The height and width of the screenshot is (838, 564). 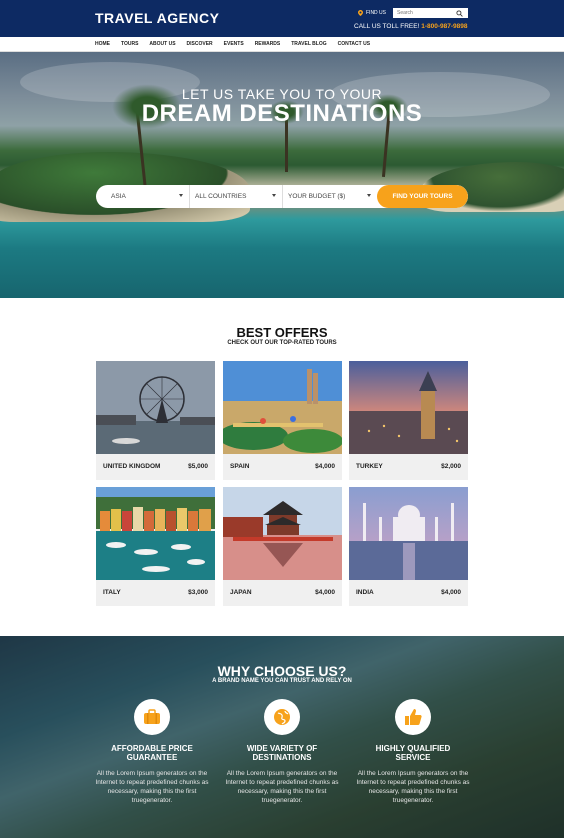 What do you see at coordinates (282, 407) in the screenshot?
I see `offer-image-barcelona` at bounding box center [282, 407].